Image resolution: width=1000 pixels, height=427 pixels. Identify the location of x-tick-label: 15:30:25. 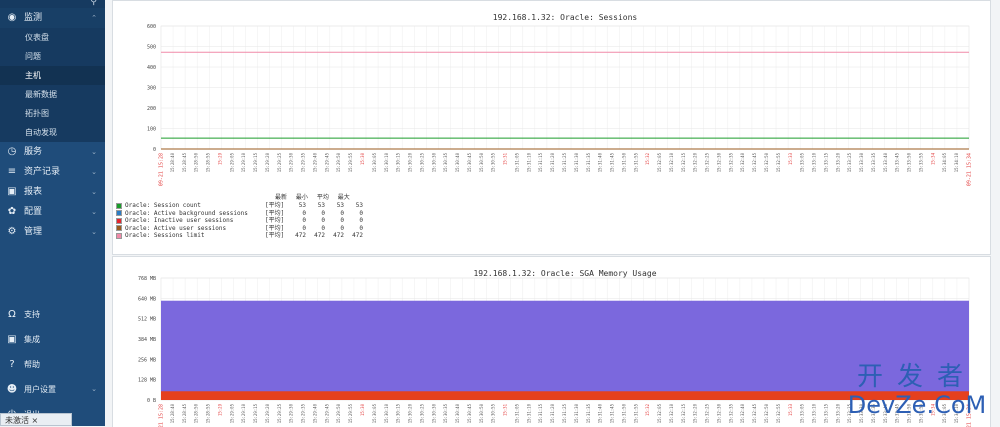
(421, 413).